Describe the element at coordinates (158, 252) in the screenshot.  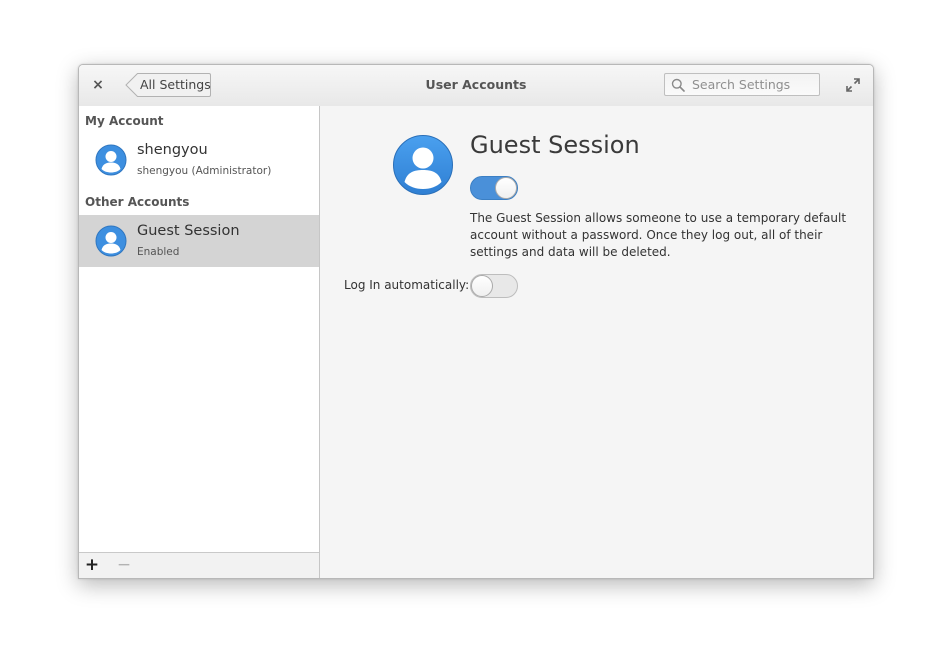
I see `account-status: Enabled` at that location.